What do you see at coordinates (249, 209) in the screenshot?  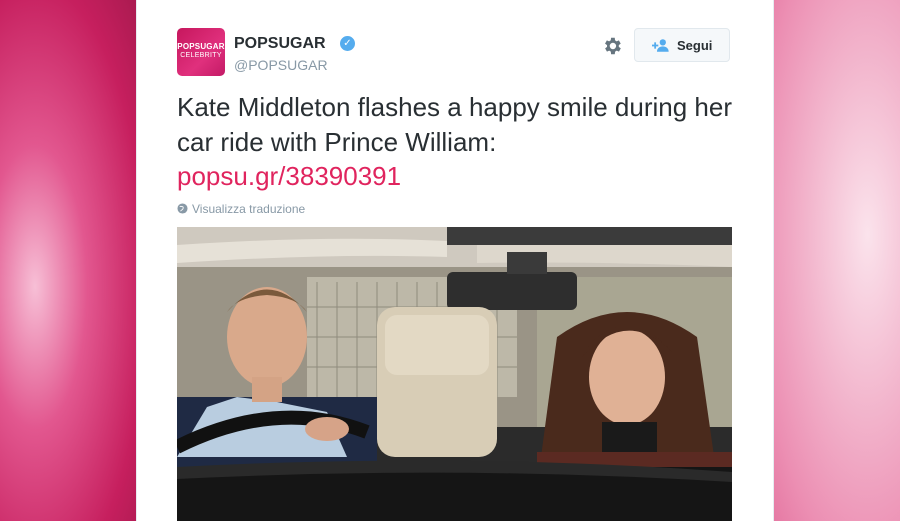 I see `translate-label: Visualizza traduzione` at bounding box center [249, 209].